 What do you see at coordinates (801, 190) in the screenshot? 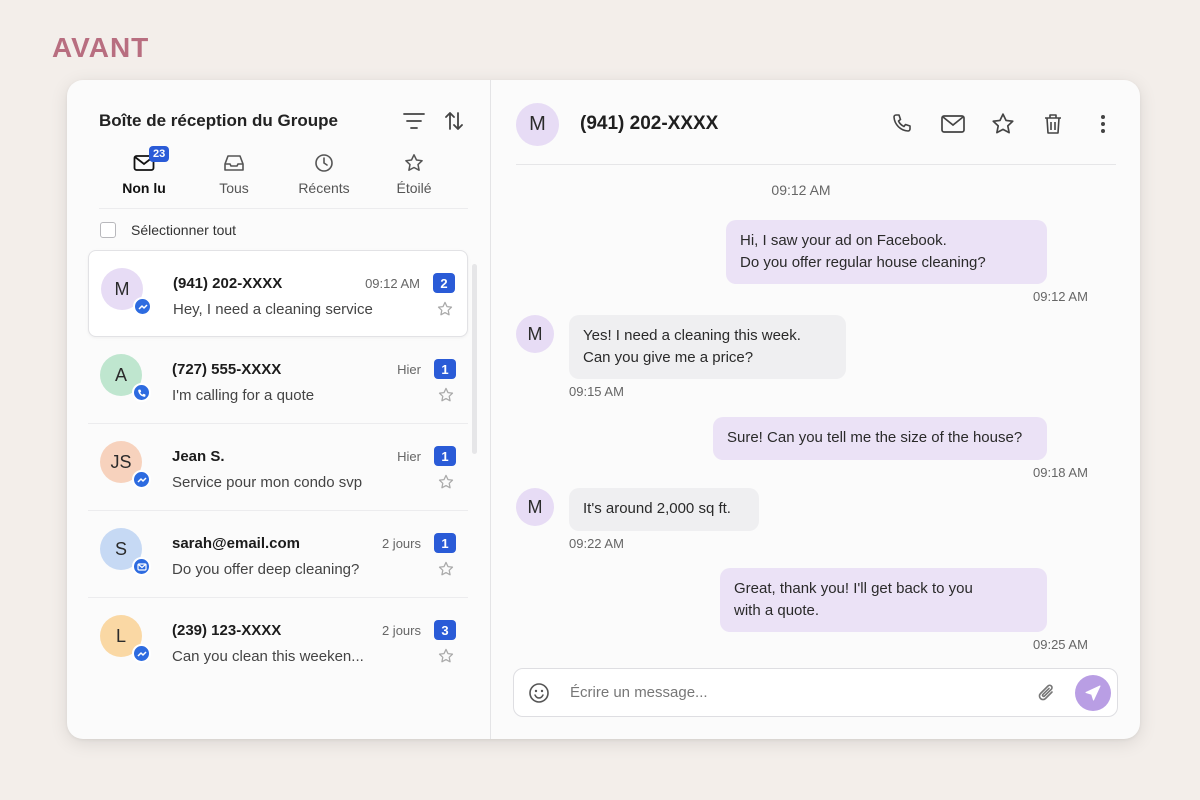
I see `timestamp-separator: 09:12 AM` at bounding box center [801, 190].